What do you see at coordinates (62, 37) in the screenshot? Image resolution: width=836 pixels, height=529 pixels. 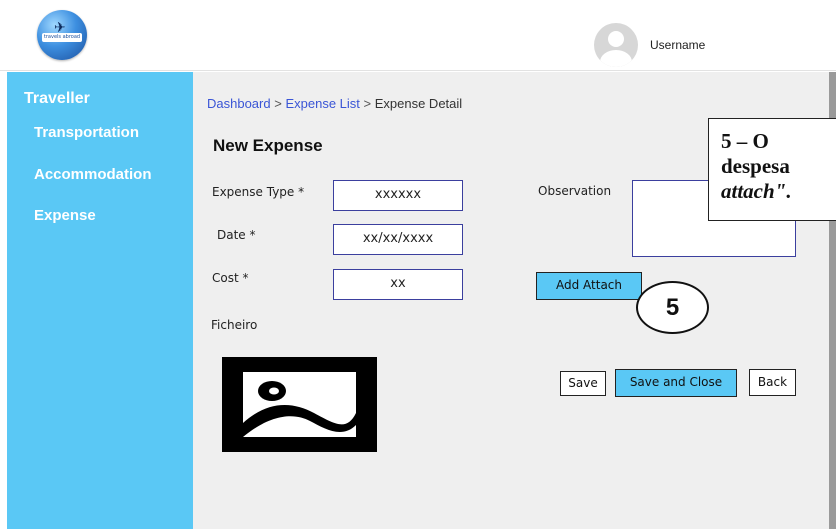 I see `logo-text: travels abroad` at bounding box center [62, 37].